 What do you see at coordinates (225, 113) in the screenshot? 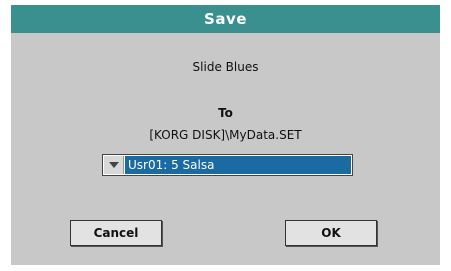
I see `to-label: To` at bounding box center [225, 113].